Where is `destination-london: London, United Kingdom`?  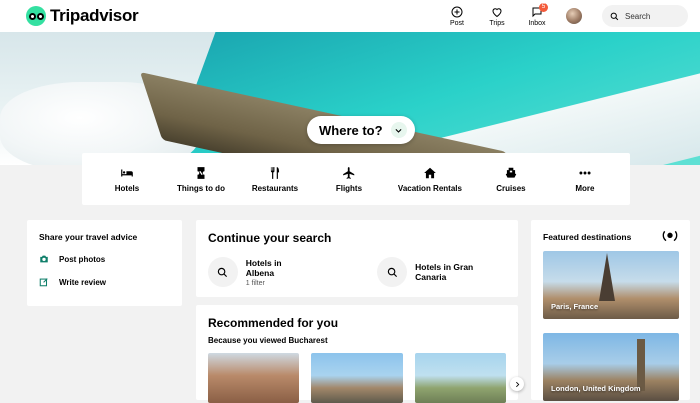 destination-london: London, United Kingdom is located at coordinates (611, 367).